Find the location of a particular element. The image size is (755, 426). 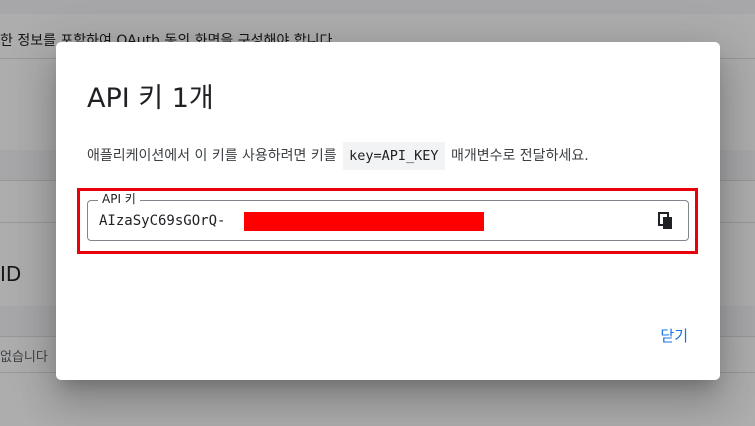

copy-icon is located at coordinates (665, 220).